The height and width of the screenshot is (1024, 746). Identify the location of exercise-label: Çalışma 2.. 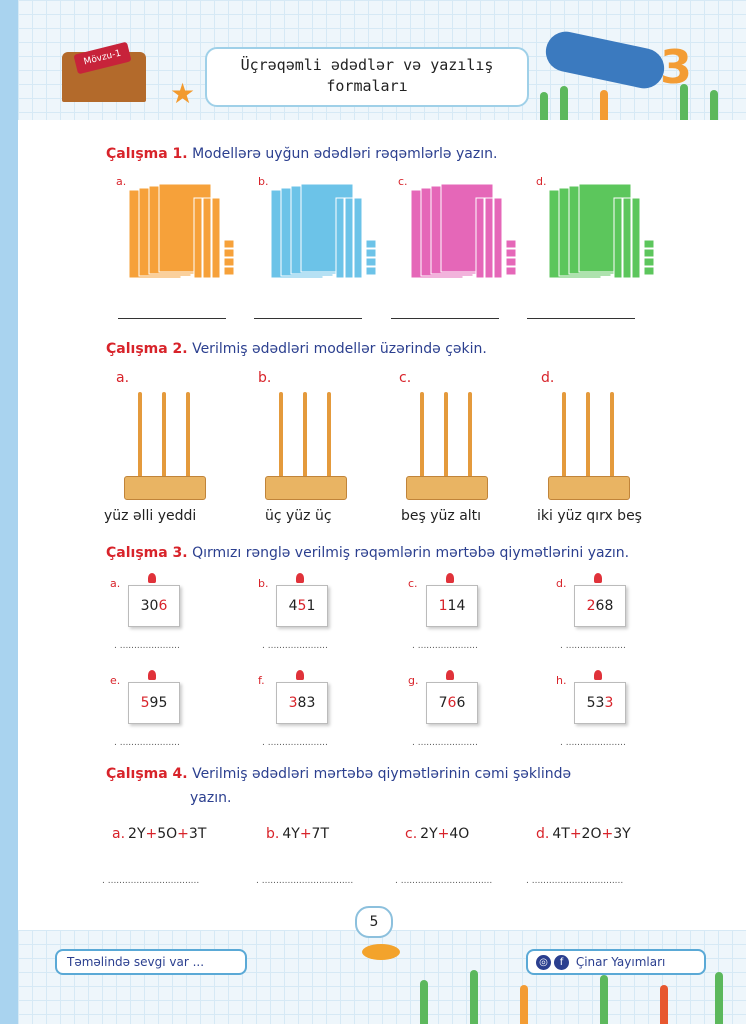
(147, 349).